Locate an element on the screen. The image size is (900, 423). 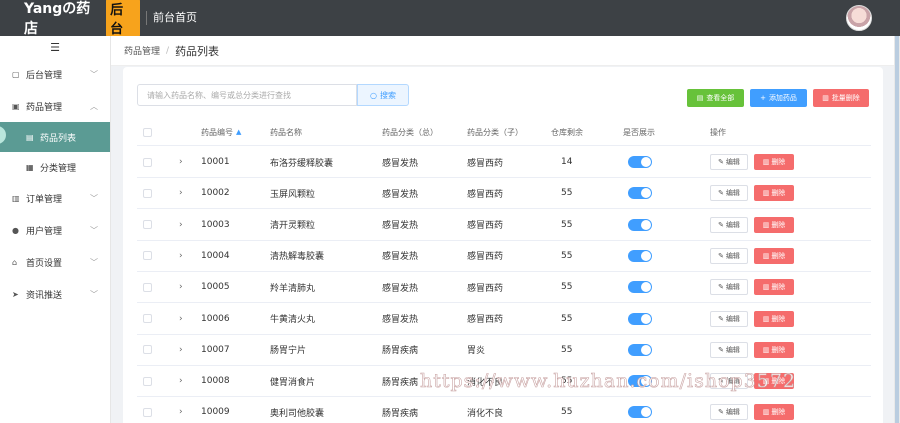
drug-name: 健胃消食片 is located at coordinates (293, 382).